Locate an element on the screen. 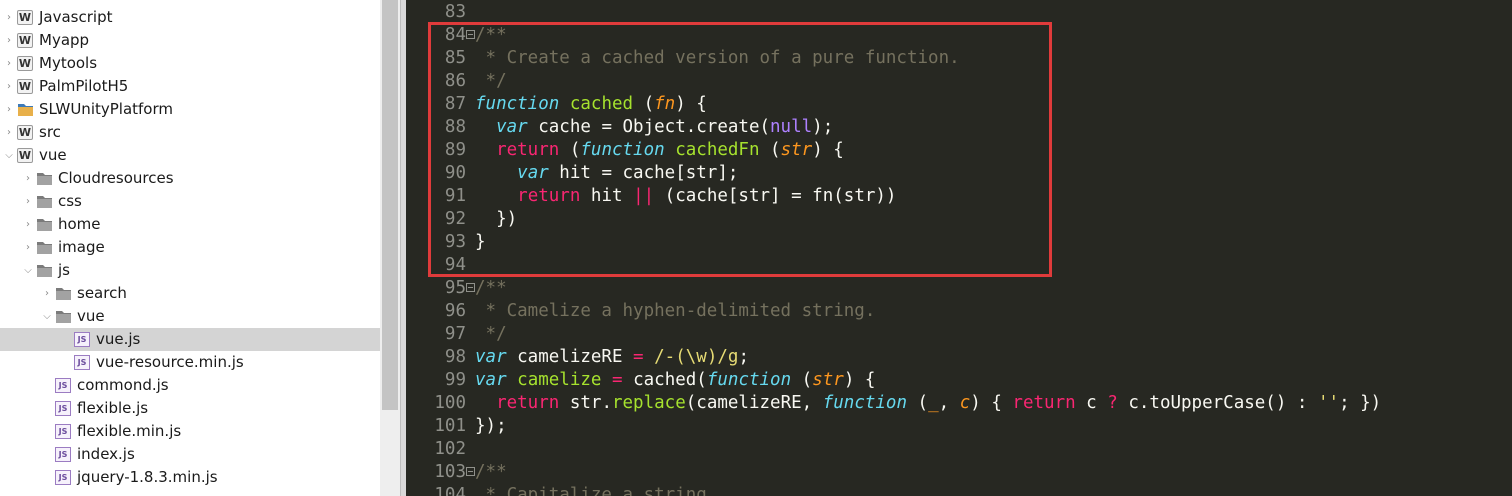 The width and height of the screenshot is (1512, 496). tree-item: › W Javascript is located at coordinates (190, 17).